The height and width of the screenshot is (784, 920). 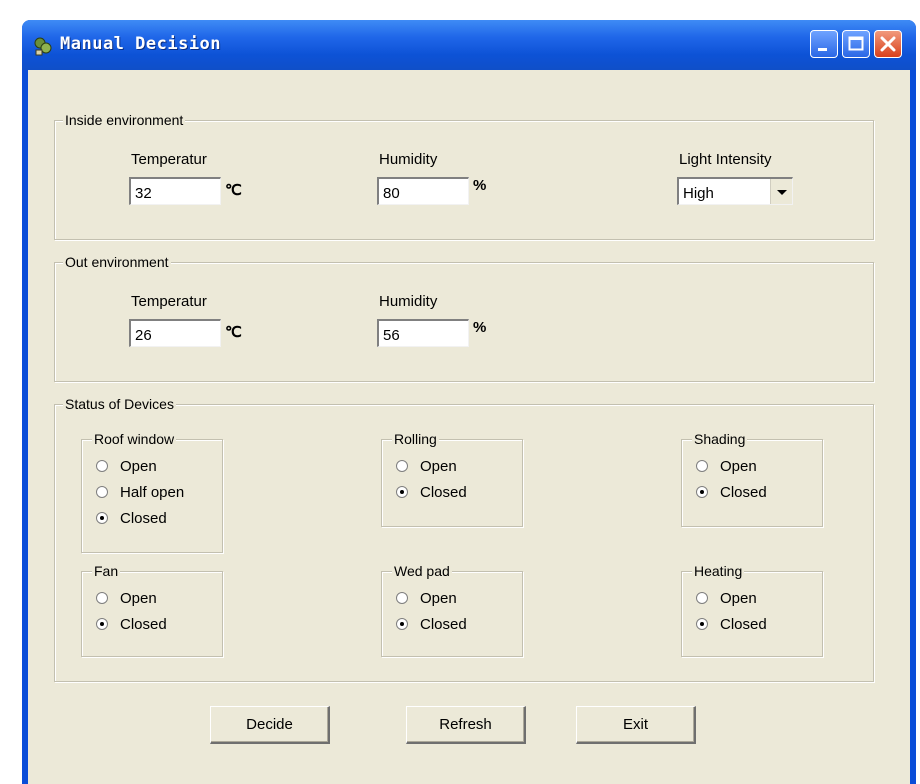 What do you see at coordinates (469, 45) in the screenshot?
I see `title-bar: Manual Decision` at bounding box center [469, 45].